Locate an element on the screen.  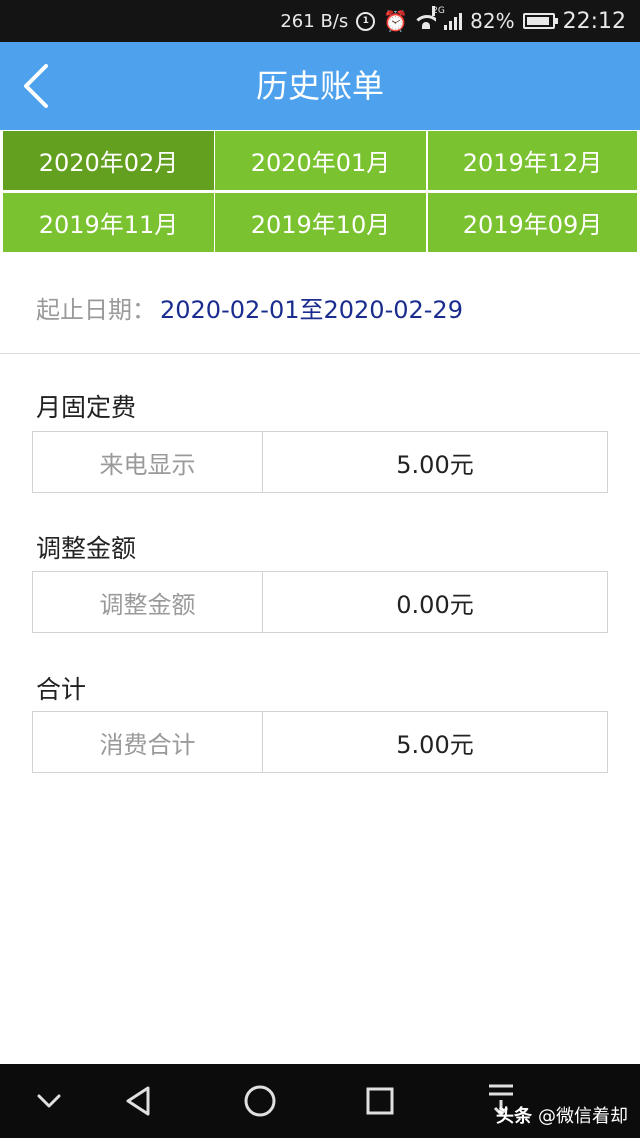
fee-row-adjustment: 调整金额 0.00元 is located at coordinates (320, 602).